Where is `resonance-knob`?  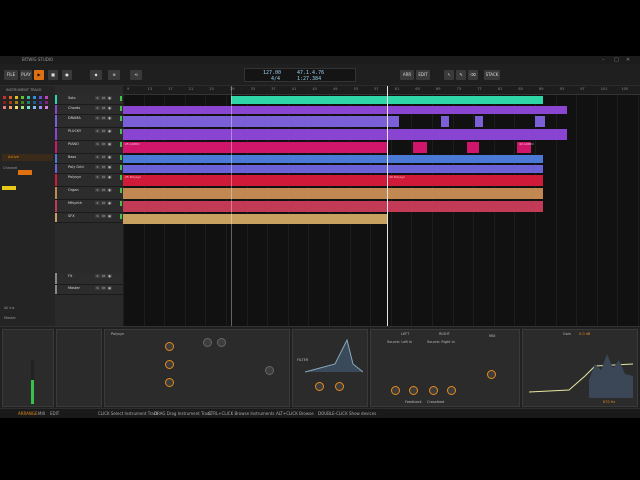 resonance-knob is located at coordinates (221, 342).